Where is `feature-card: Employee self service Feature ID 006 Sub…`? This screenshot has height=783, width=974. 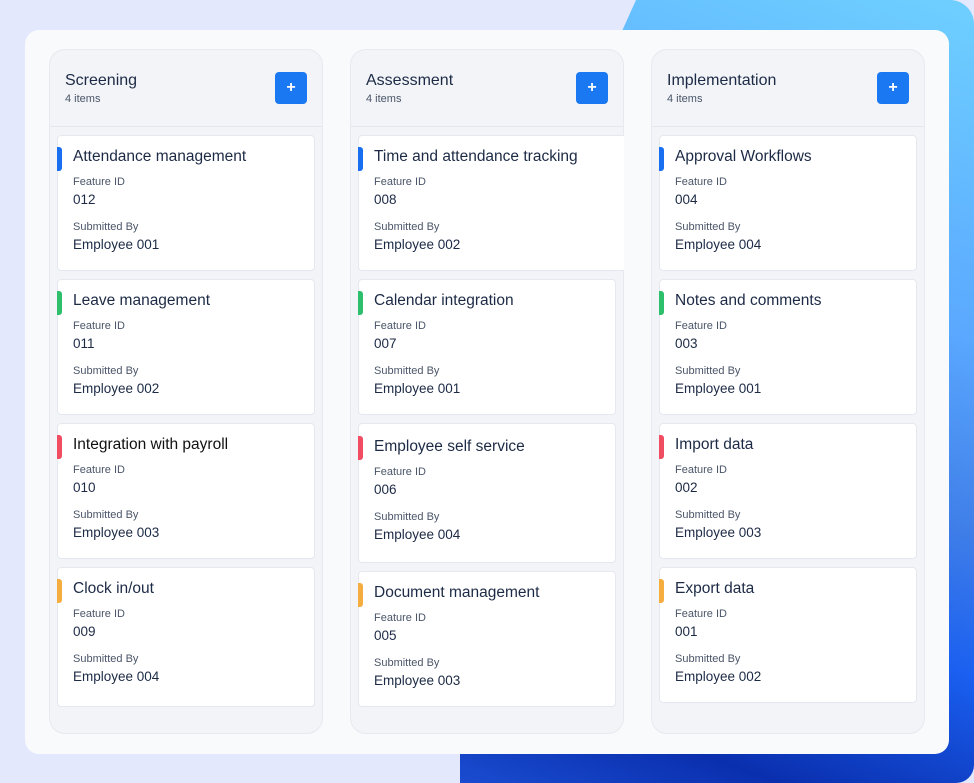
feature-card: Employee self service Feature ID 006 Sub… is located at coordinates (487, 493).